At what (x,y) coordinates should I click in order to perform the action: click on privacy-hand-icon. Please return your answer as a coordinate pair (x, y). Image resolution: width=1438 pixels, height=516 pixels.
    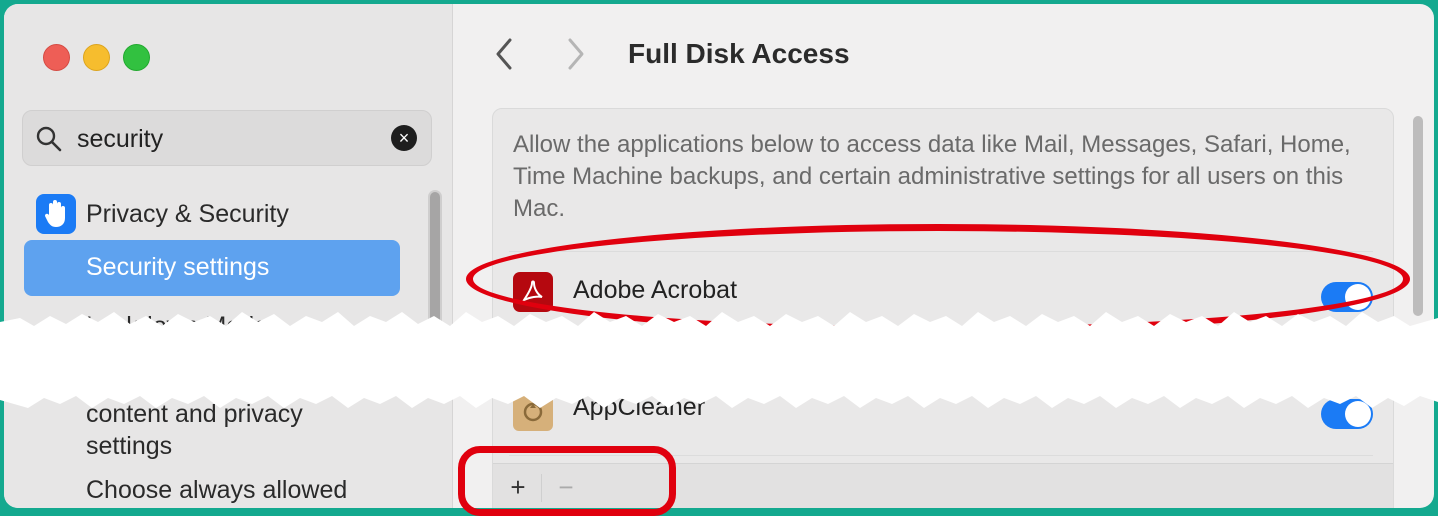
    Looking at the image, I should click on (56, 214).